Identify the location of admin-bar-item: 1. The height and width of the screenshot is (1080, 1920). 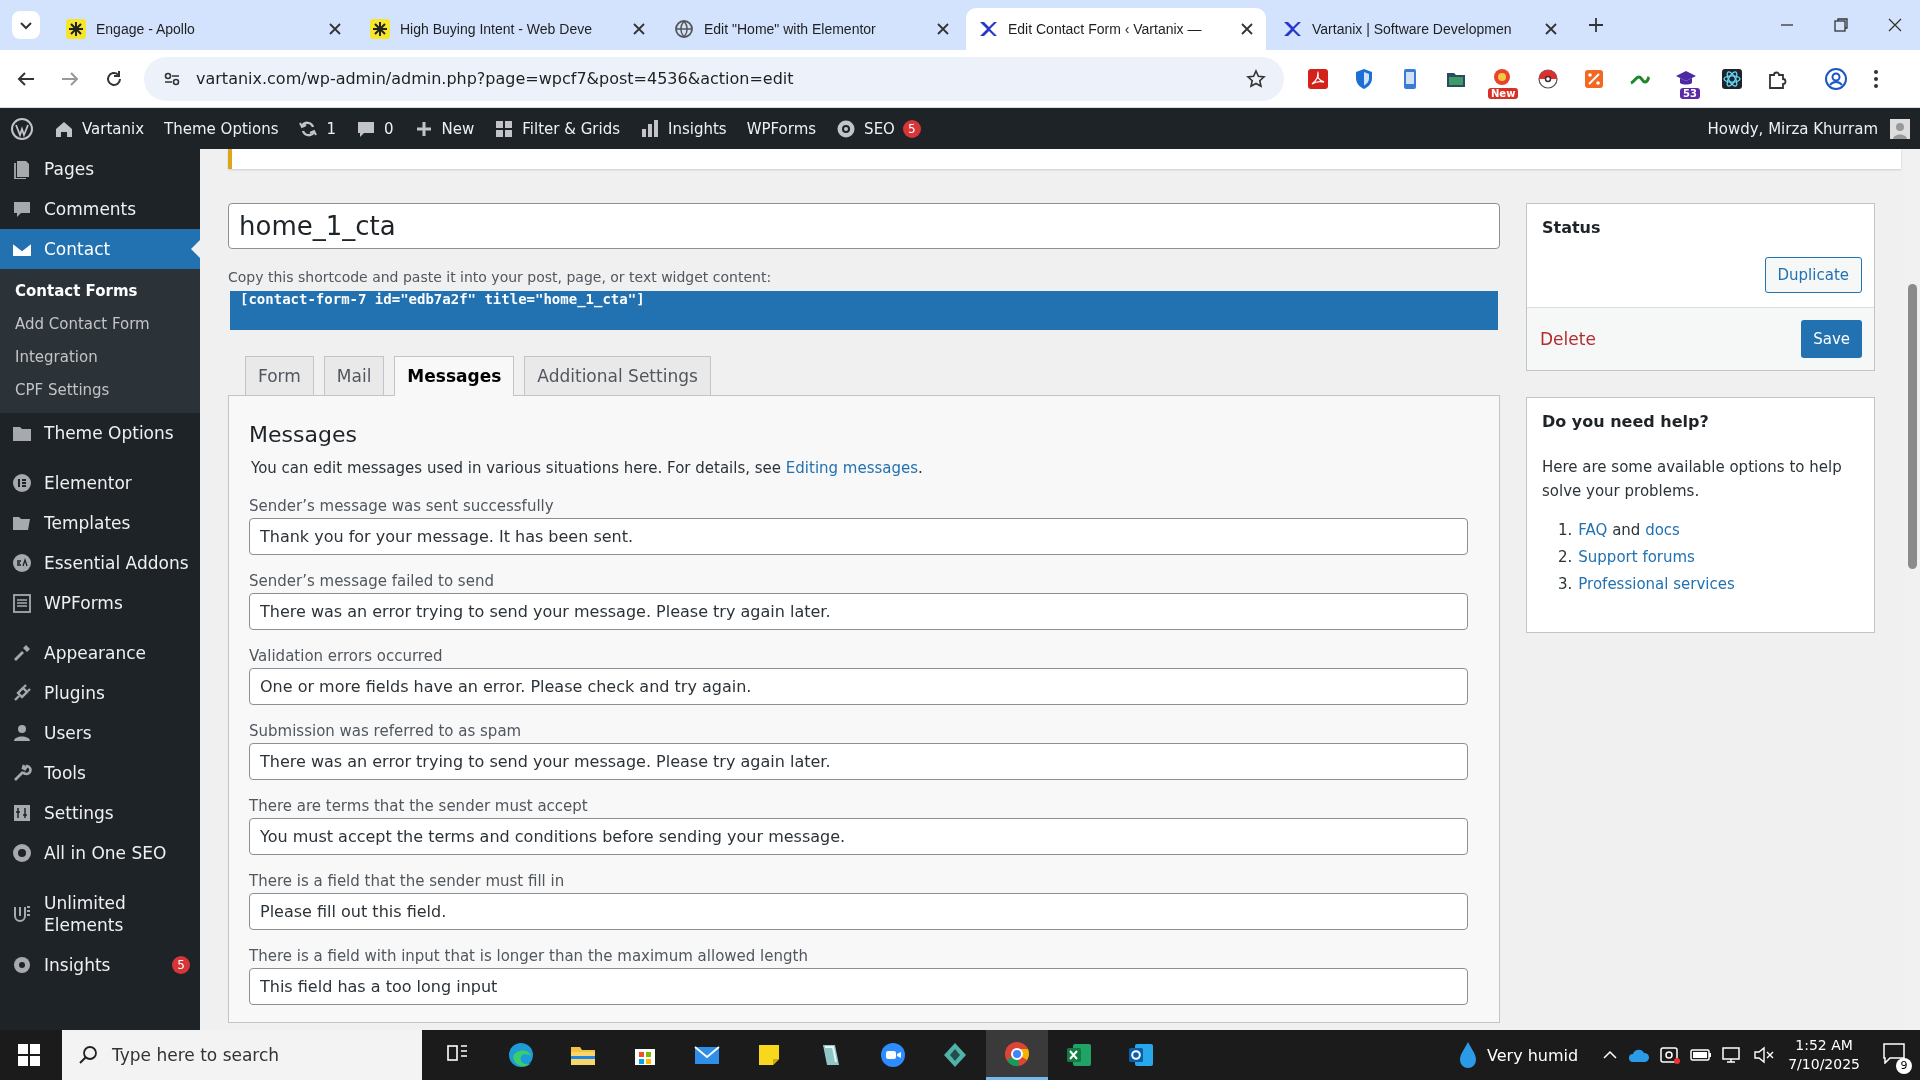
(317, 128).